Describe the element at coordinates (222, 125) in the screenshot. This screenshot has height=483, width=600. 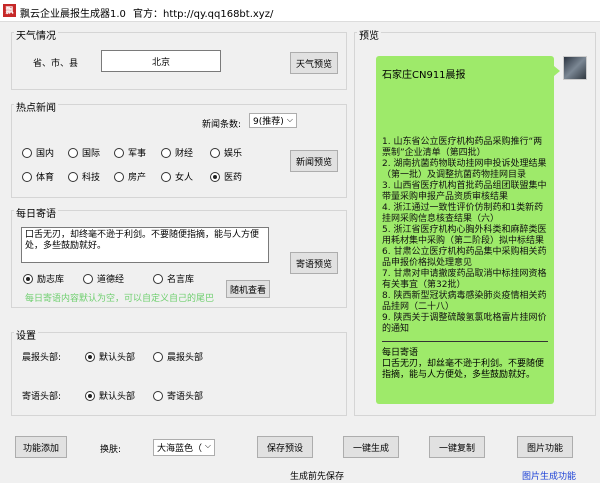
I see `news-count-label: 新闻条数:` at that location.